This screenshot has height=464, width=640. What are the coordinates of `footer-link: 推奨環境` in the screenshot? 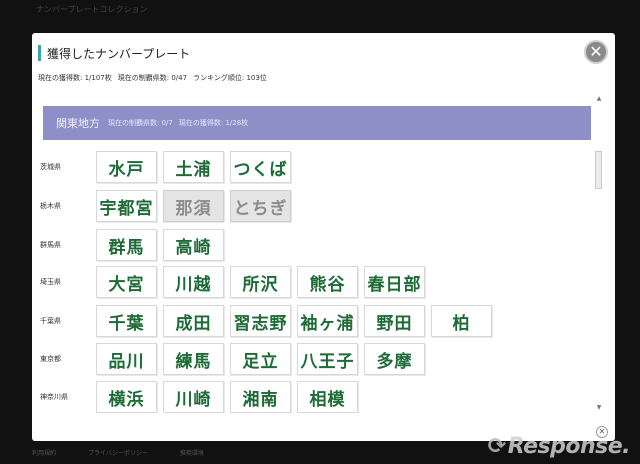 It's located at (192, 454).